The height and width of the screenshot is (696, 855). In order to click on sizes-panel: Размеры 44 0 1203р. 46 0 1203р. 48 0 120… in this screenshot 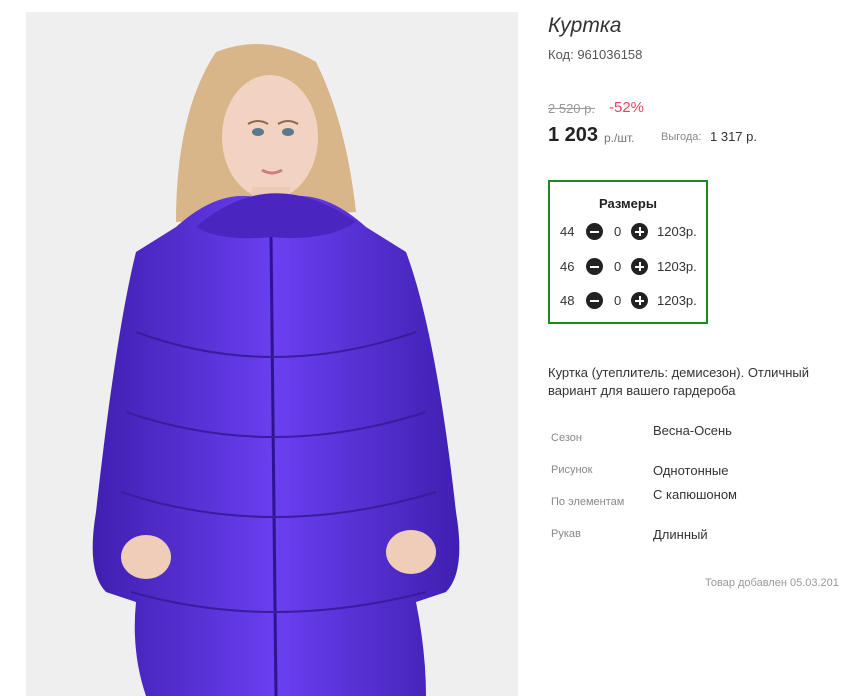, I will do `click(628, 252)`.